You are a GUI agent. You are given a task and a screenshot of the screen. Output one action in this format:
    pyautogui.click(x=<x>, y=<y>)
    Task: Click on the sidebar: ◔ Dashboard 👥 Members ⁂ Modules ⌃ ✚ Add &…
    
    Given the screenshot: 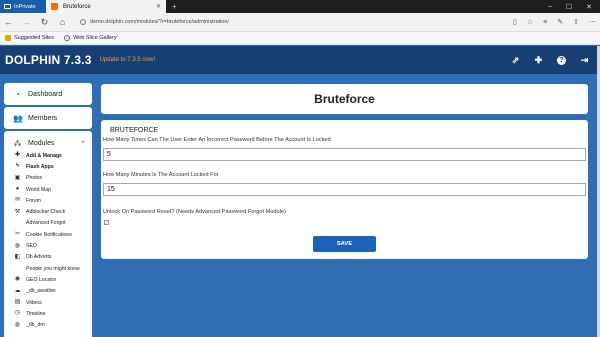 What is the action you would take?
    pyautogui.click(x=48, y=210)
    